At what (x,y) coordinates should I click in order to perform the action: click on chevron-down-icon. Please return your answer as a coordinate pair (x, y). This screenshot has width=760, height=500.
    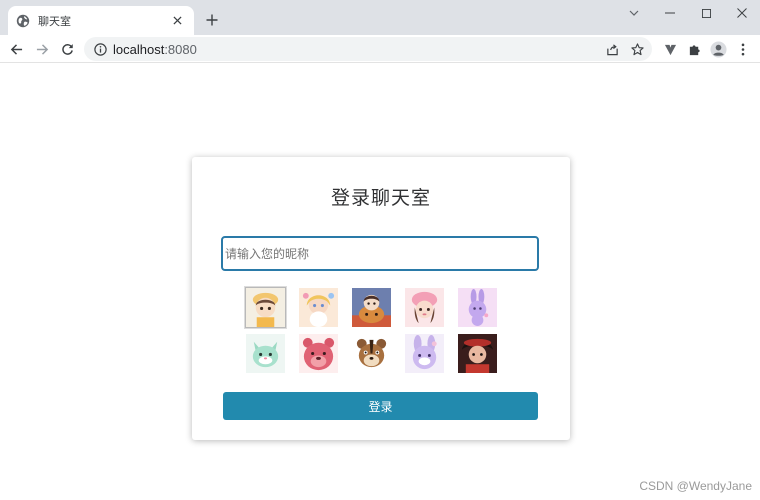
    Looking at the image, I should click on (634, 13).